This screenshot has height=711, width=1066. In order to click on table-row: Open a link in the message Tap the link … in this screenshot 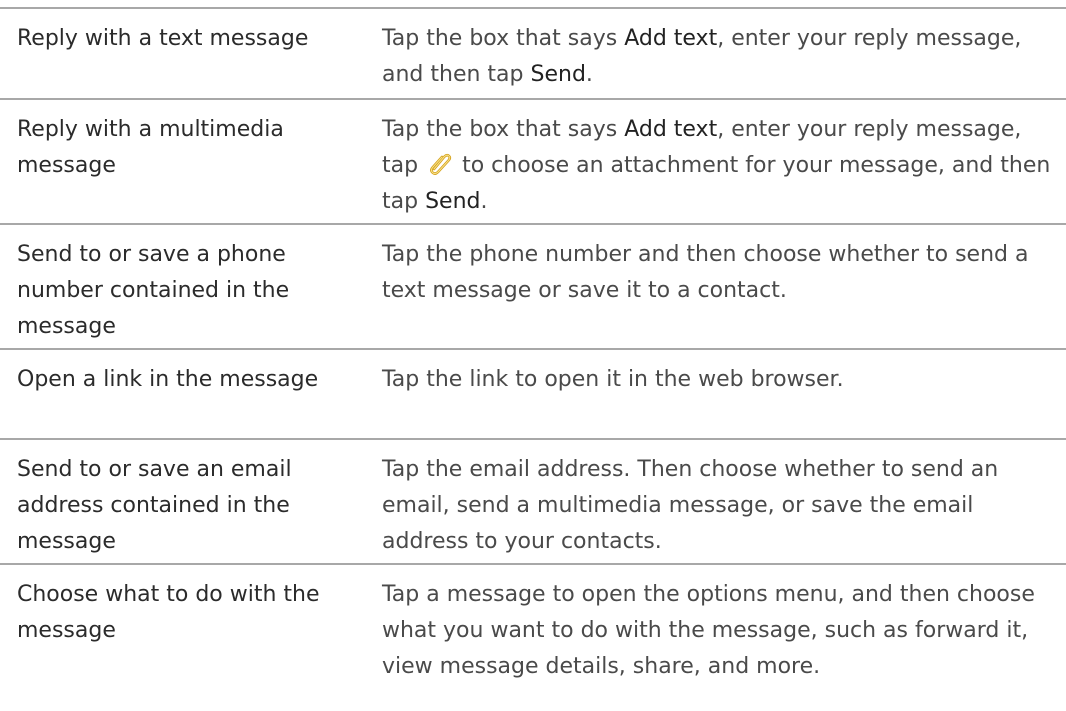, I will do `click(533, 393)`.